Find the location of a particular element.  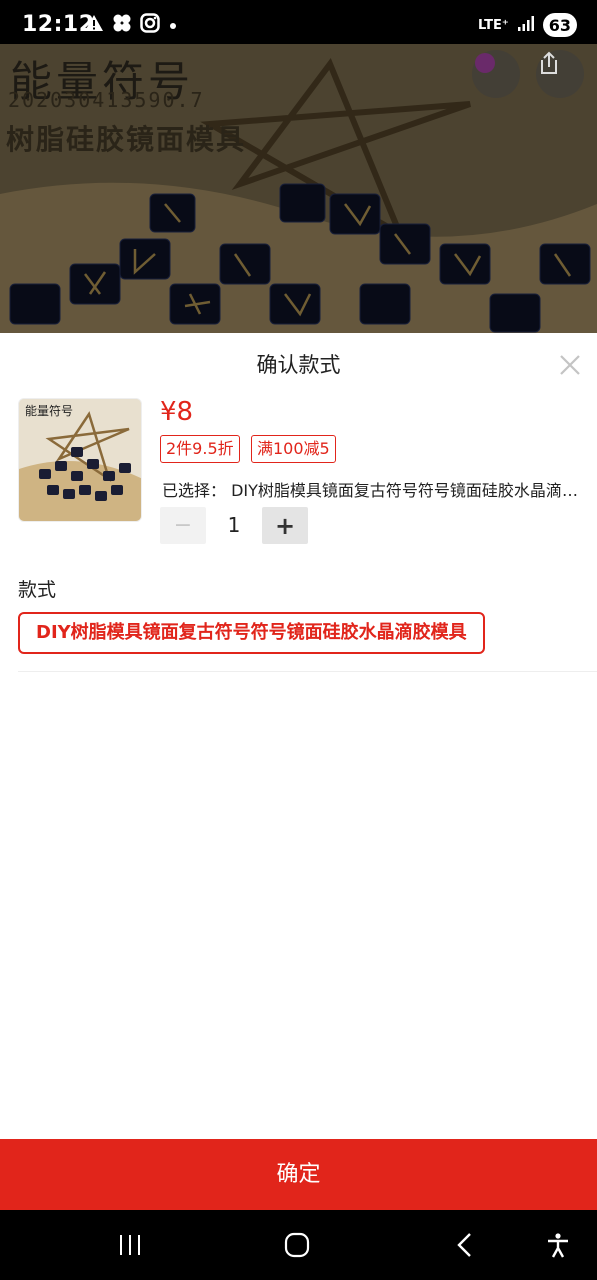

back-button is located at coordinates (465, 1245).